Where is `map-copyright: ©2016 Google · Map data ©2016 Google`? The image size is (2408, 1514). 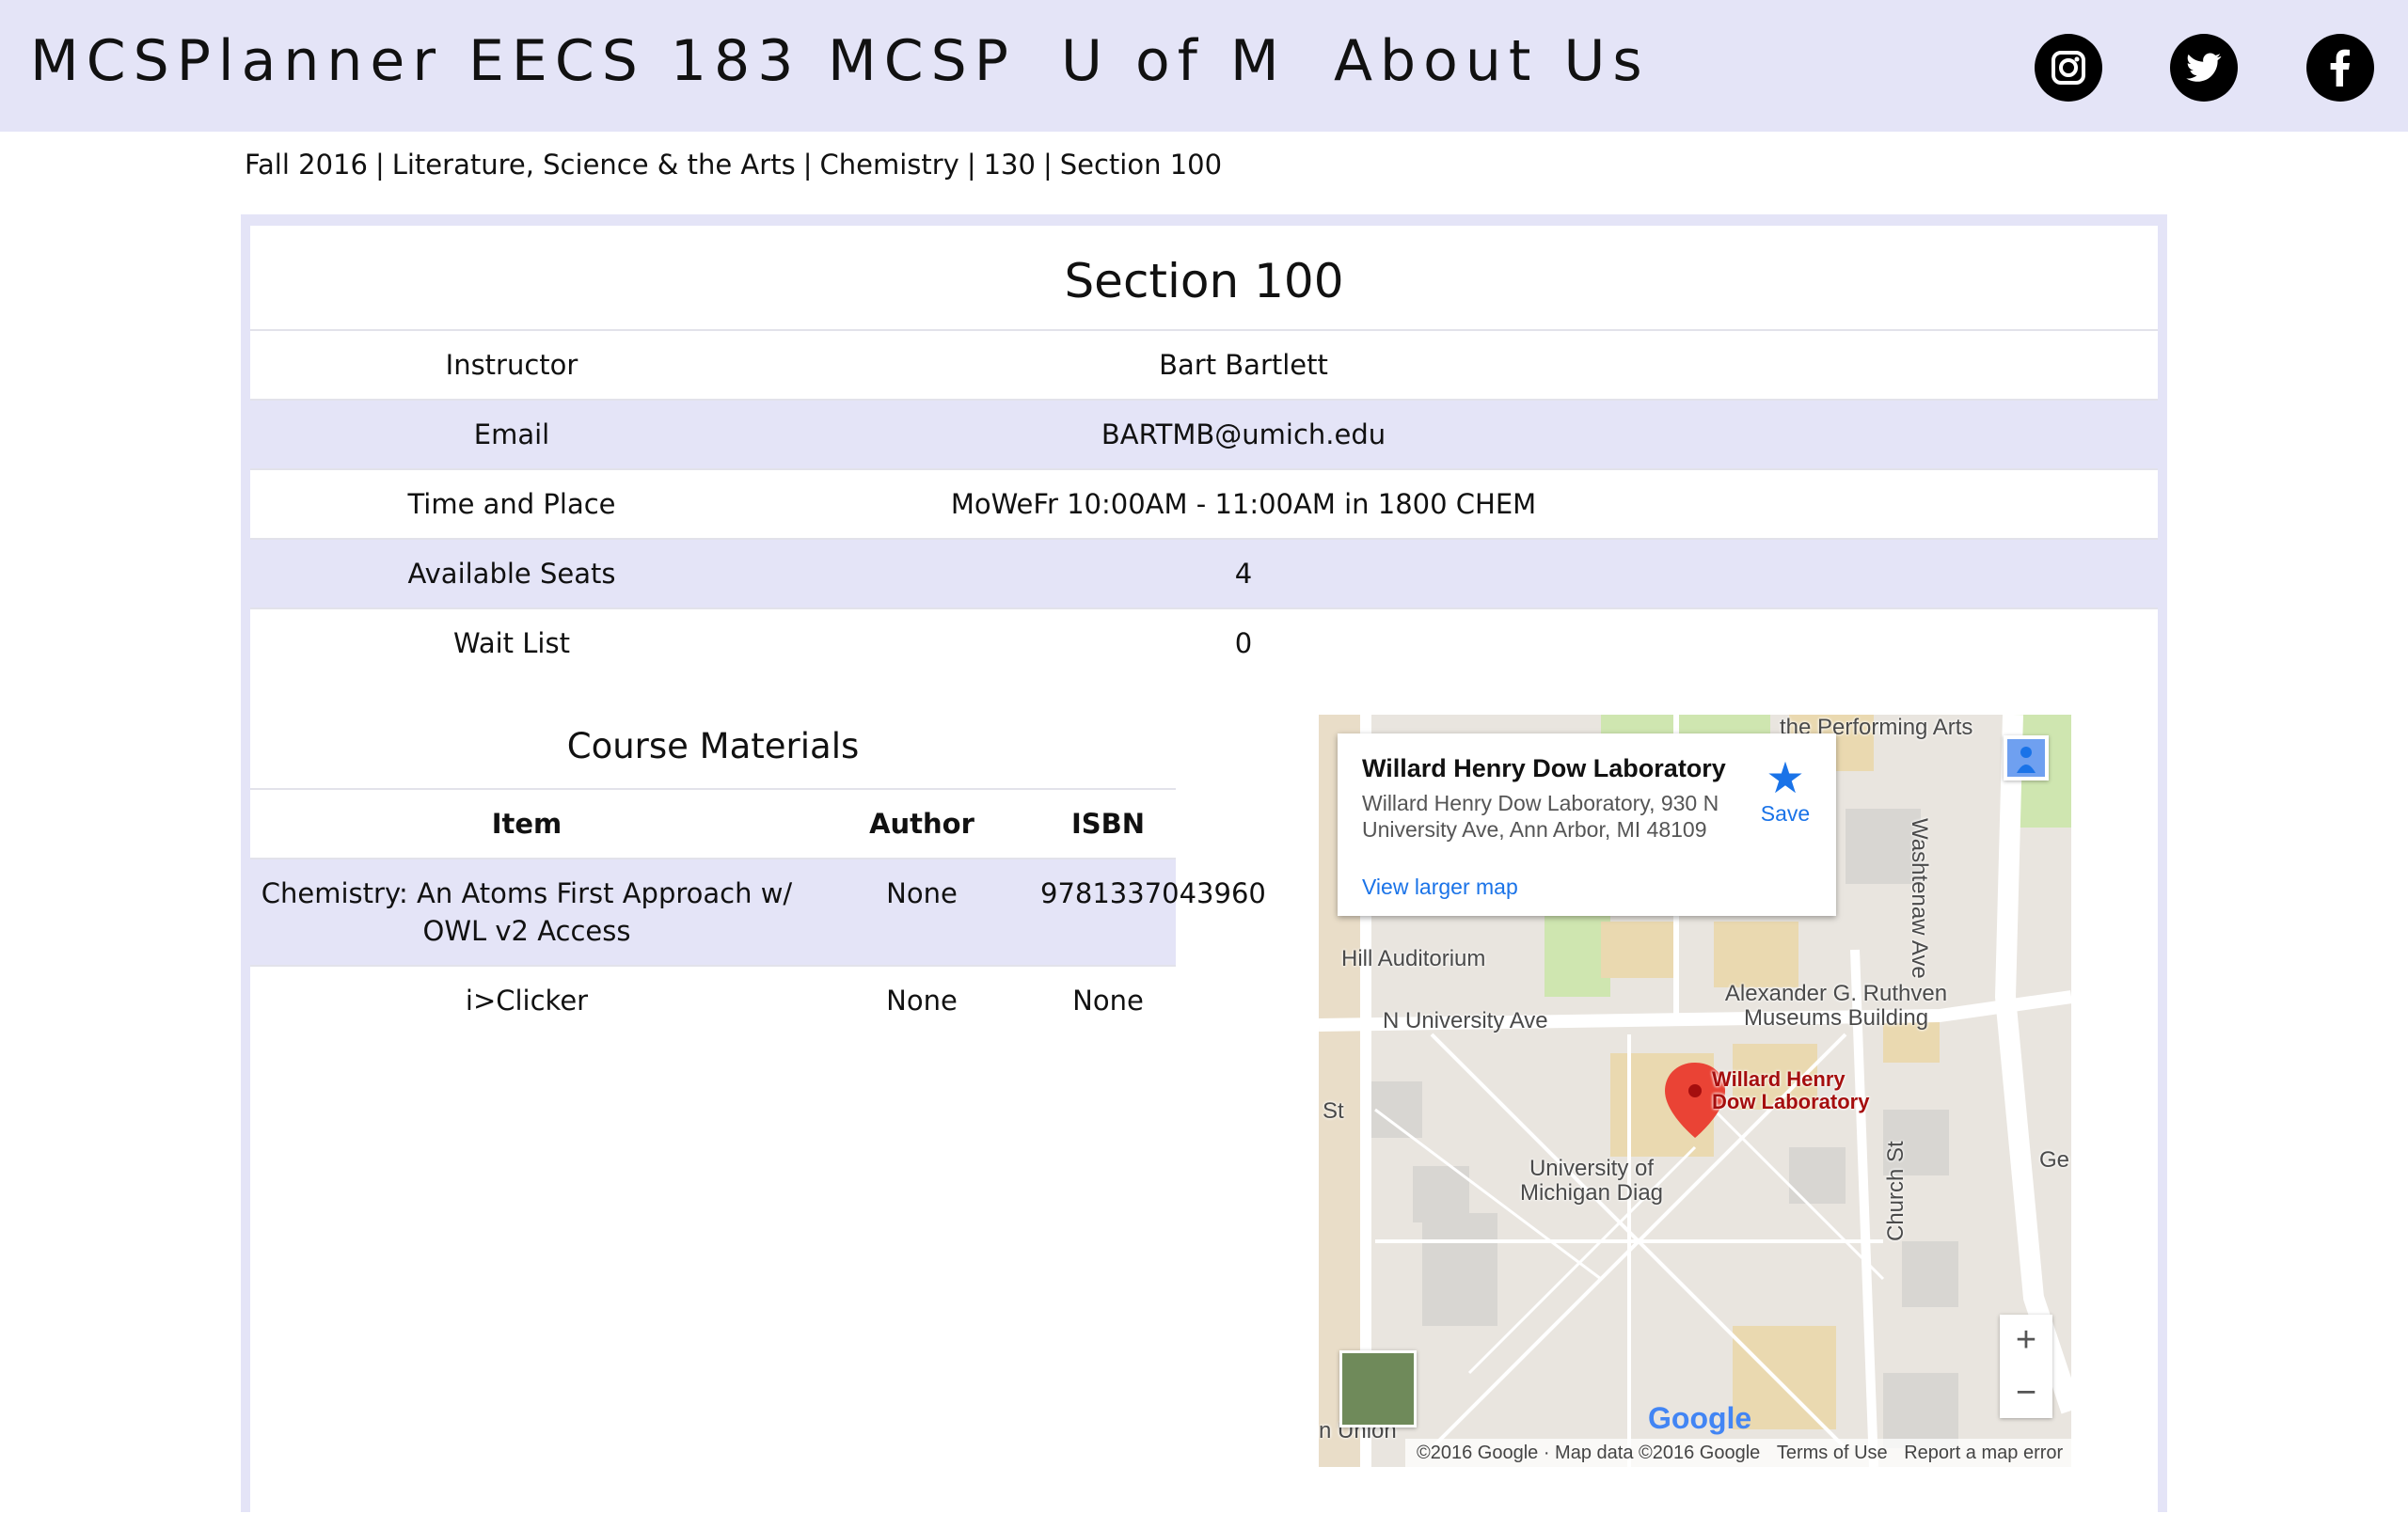 map-copyright: ©2016 Google · Map data ©2016 Google is located at coordinates (1589, 1453).